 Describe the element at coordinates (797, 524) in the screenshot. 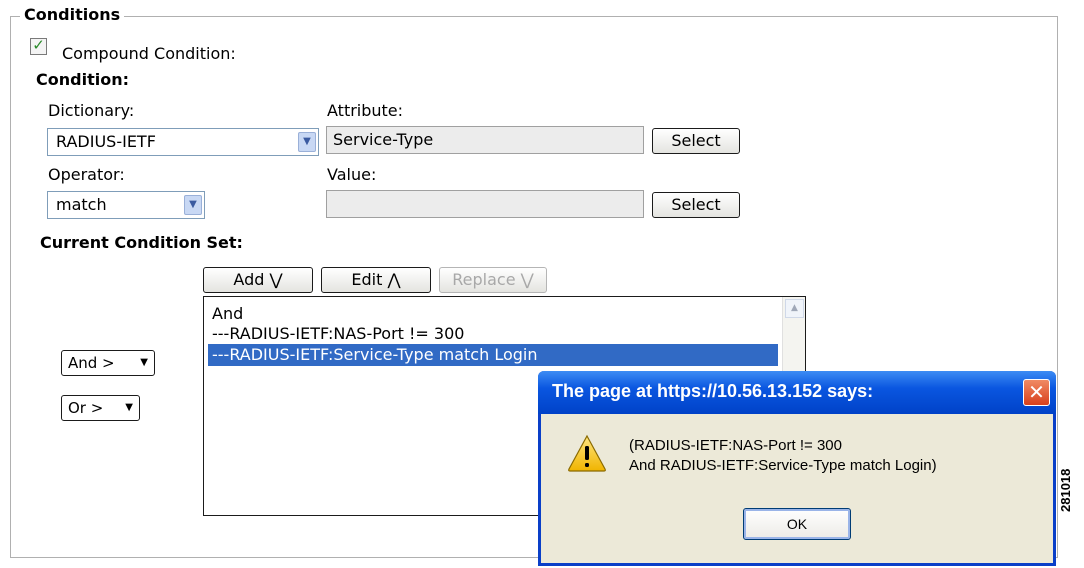

I see `ok-button: OK` at that location.